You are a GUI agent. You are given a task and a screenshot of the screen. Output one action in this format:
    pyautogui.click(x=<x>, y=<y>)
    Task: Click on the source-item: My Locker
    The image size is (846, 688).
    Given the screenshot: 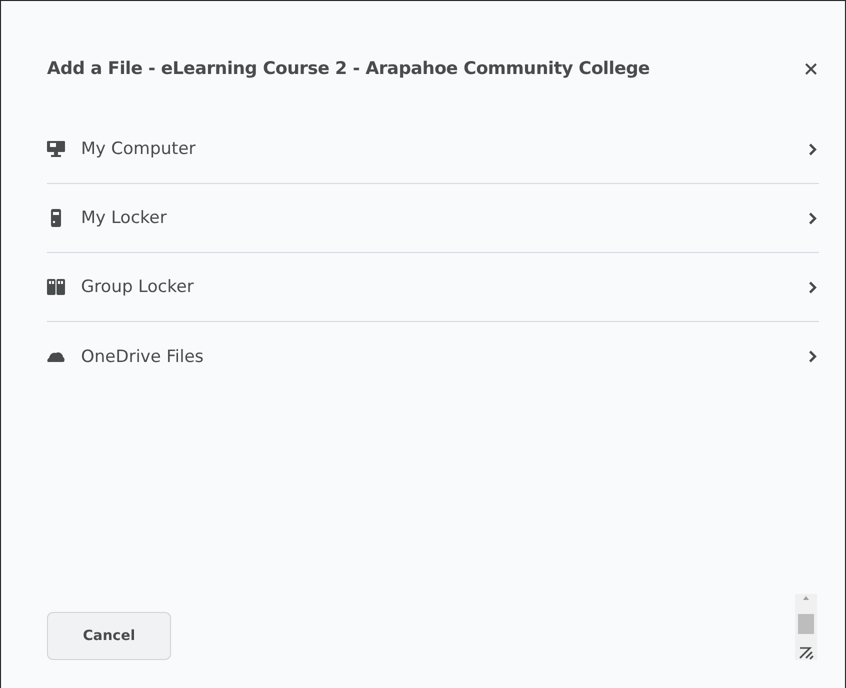 What is the action you would take?
    pyautogui.click(x=433, y=218)
    